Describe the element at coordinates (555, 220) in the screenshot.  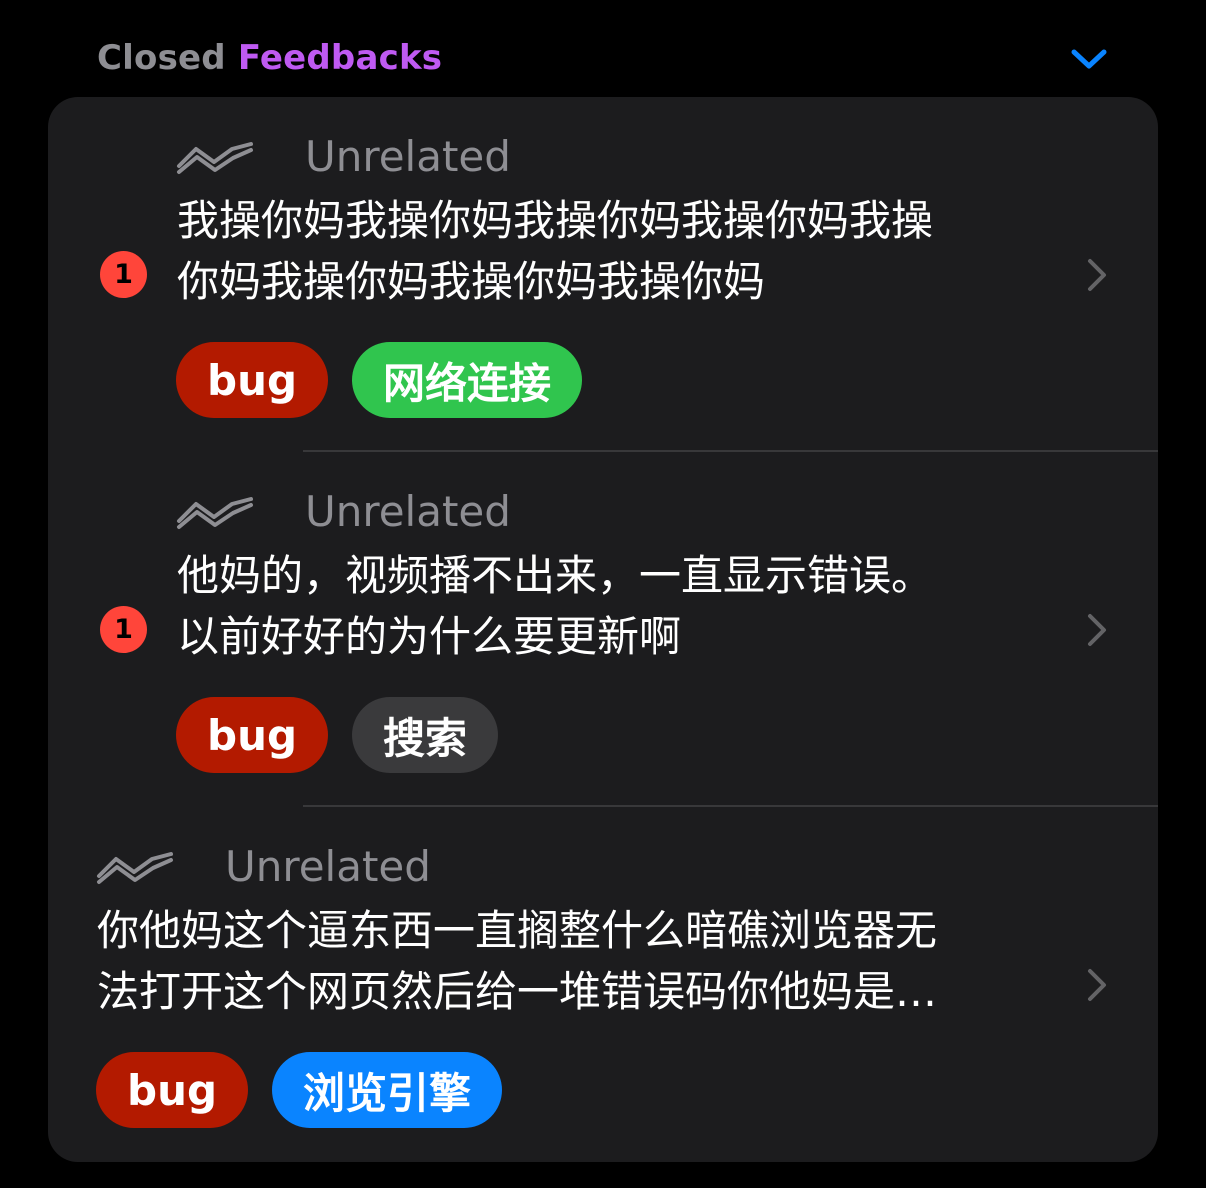
I see `feedback-line: 我操你妈我操你妈我操你妈我操你妈我操` at that location.